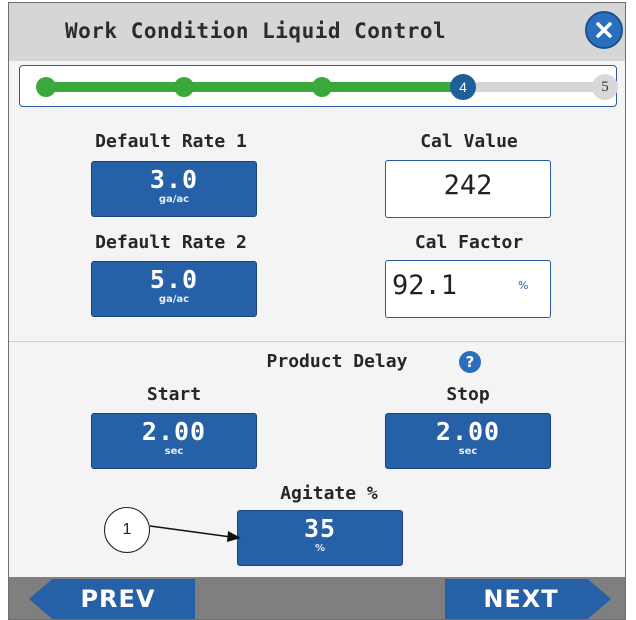 This screenshot has width=636, height=620. Describe the element at coordinates (127, 530) in the screenshot. I see `callout-number: 1` at that location.